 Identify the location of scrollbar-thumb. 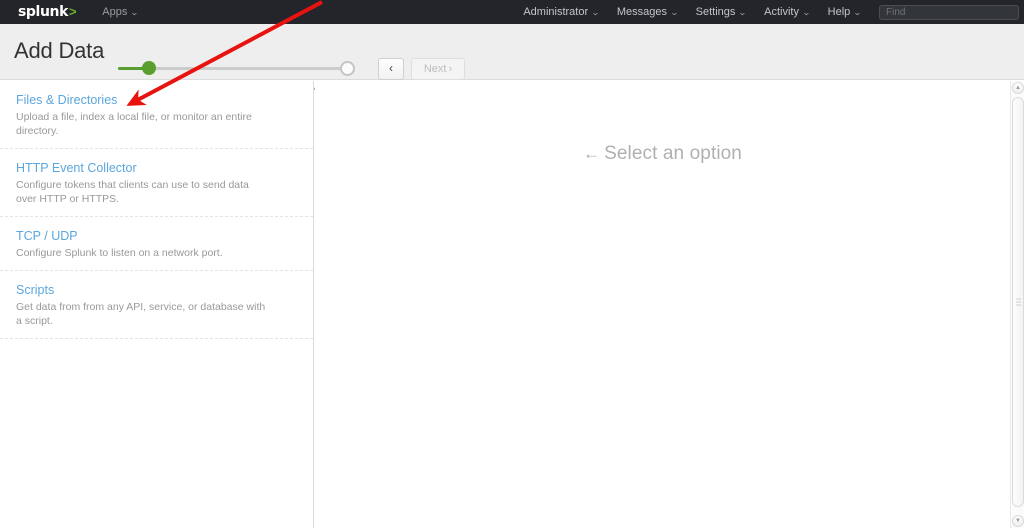
(1018, 302).